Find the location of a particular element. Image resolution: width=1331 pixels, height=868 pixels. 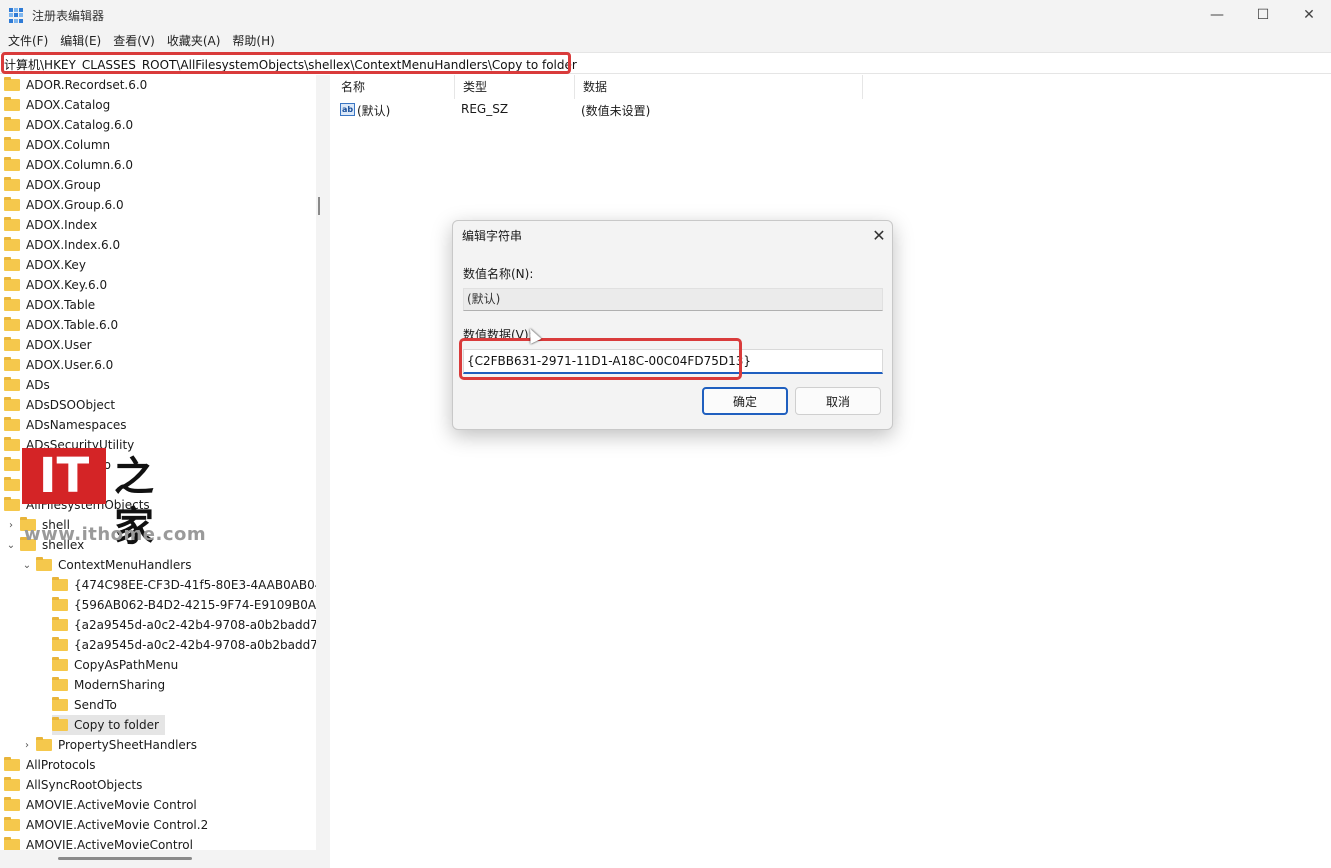

dialog-close-button: ✕ is located at coordinates (879, 235).